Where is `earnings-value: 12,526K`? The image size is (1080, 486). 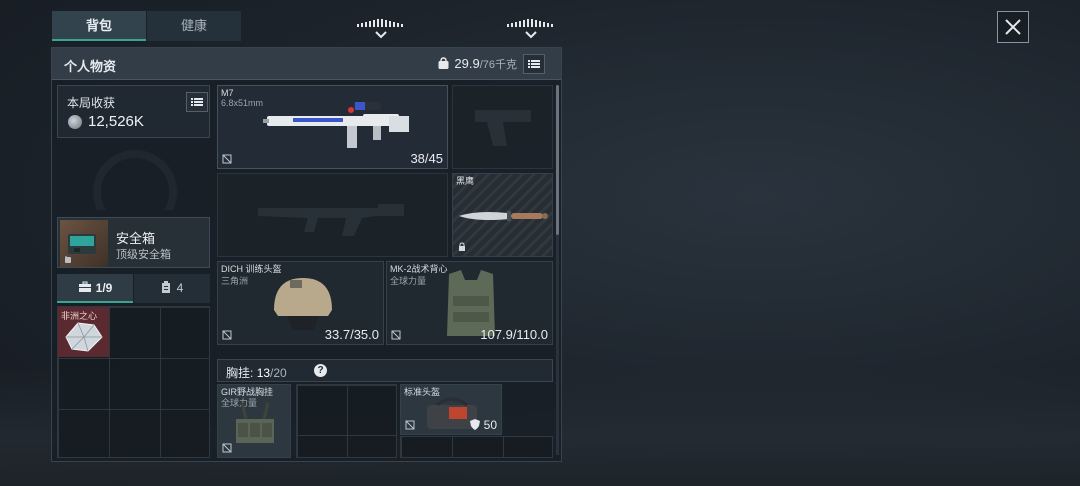
earnings-value: 12,526K is located at coordinates (116, 121).